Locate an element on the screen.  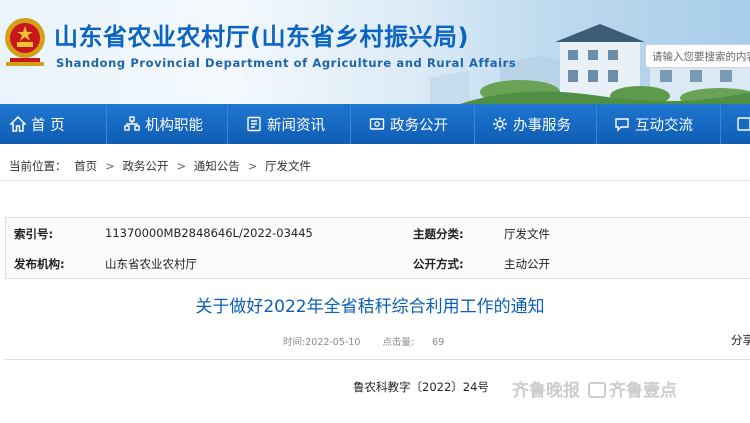
breadcrumb-divider is located at coordinates (375, 180).